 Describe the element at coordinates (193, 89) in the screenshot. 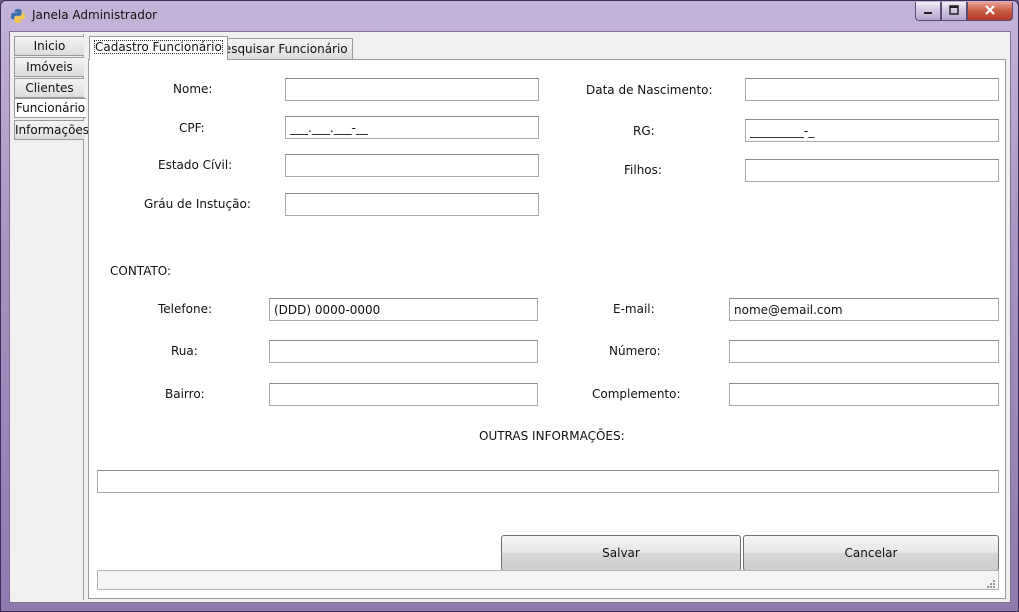

I see `nome-label: Nome:` at that location.